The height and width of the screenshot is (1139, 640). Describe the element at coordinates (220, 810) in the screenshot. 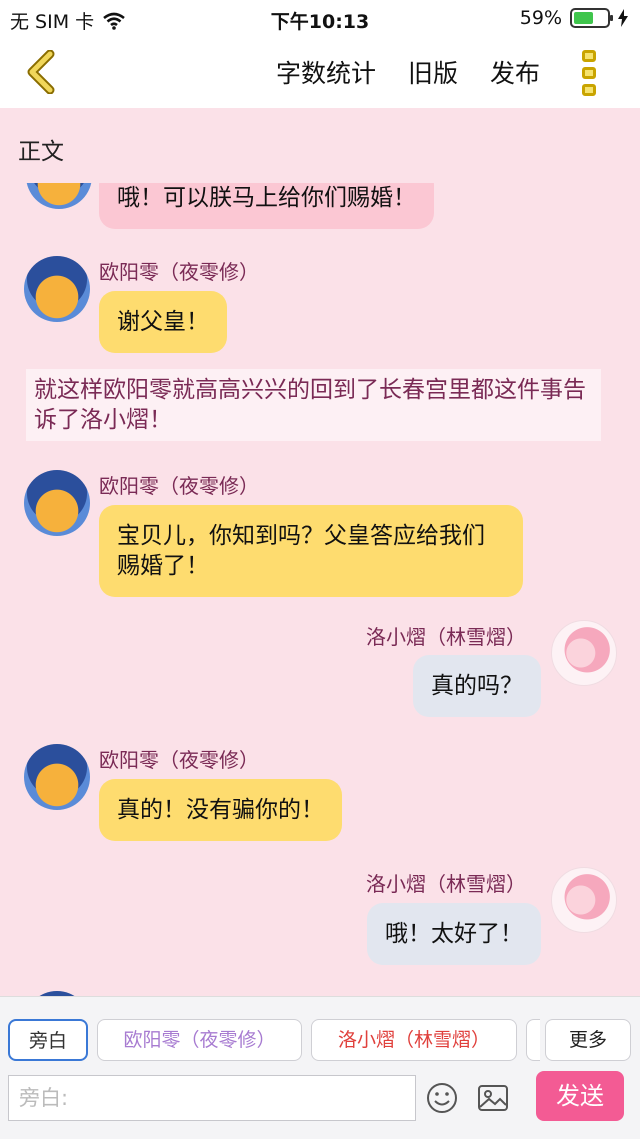

I see `chat-bubble: 真的！没有骗你的！` at that location.